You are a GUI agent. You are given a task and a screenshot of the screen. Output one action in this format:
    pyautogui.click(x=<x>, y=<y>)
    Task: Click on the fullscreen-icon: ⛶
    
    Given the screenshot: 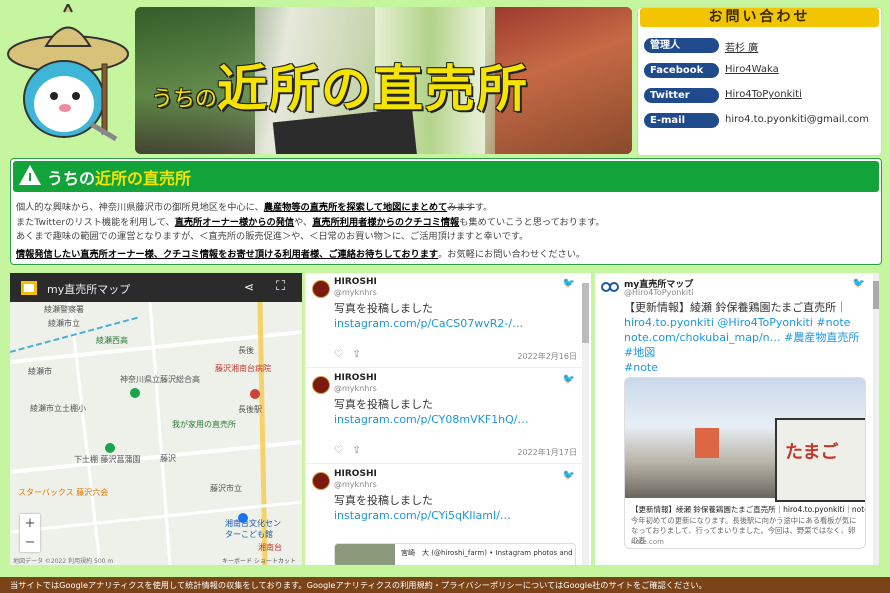 What is the action you would take?
    pyautogui.click(x=280, y=286)
    